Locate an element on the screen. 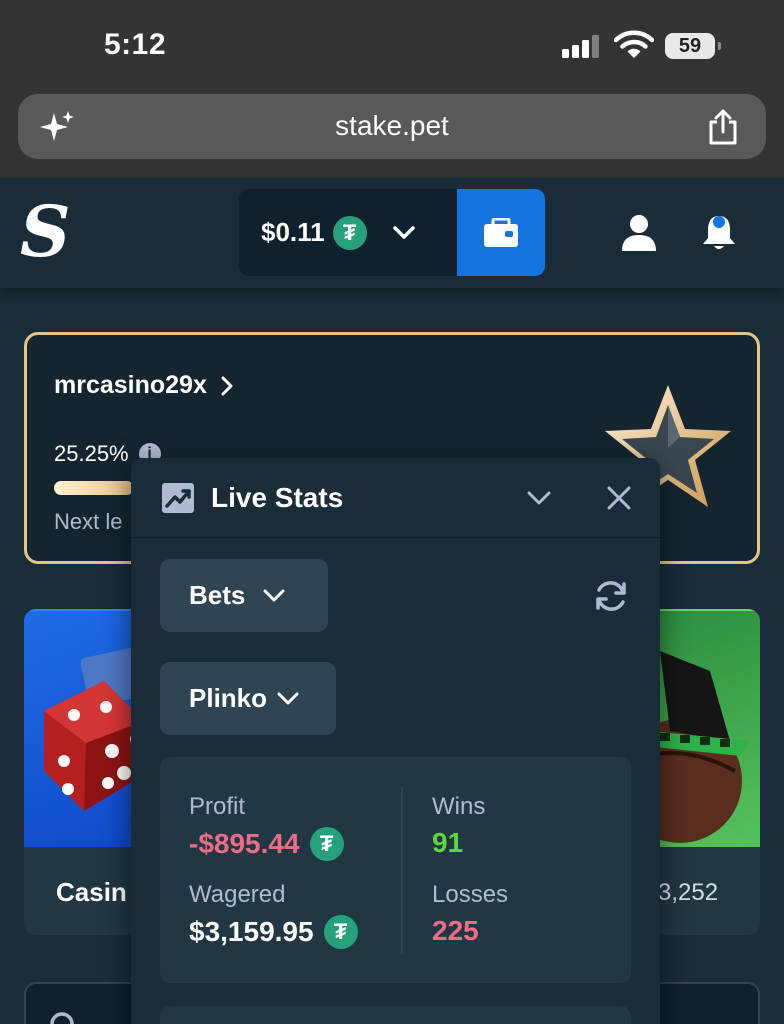  wallet-balance-selector: $0.11 ₮ is located at coordinates (348, 232).